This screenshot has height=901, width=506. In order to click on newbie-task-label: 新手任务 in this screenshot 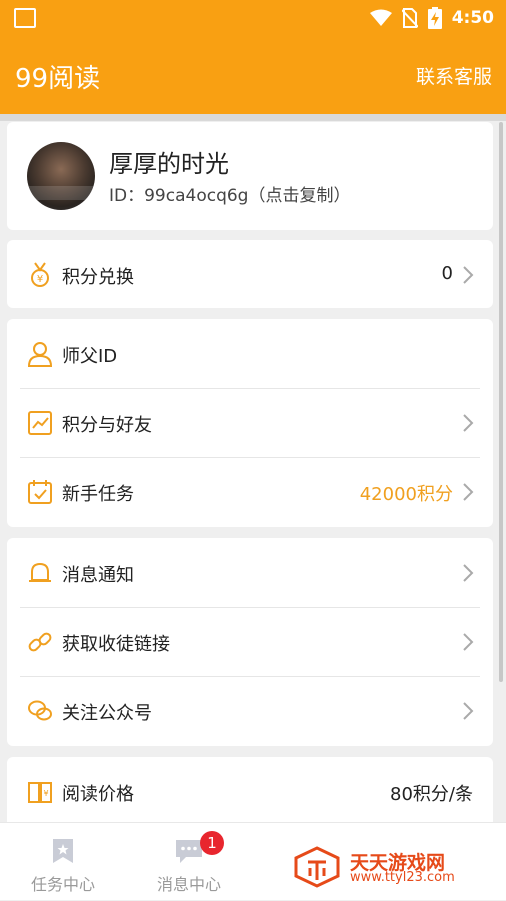, I will do `click(98, 494)`.